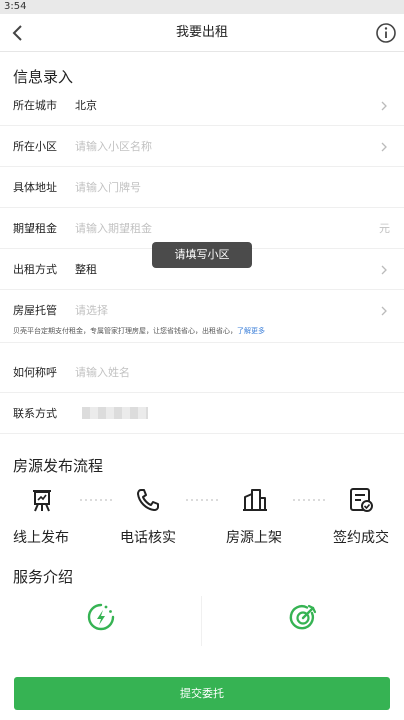 The width and height of the screenshot is (404, 720). I want to click on lightning-clock-icon, so click(101, 617).